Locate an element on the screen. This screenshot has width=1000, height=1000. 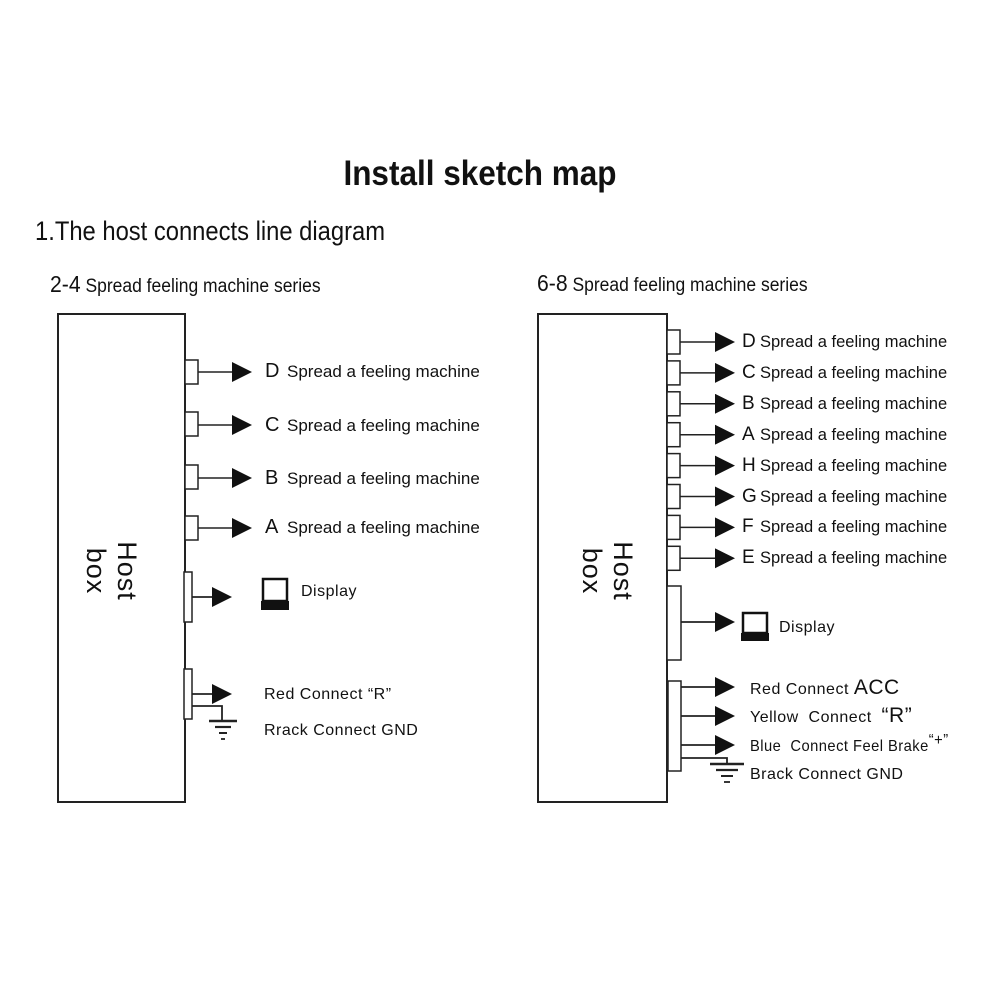
wire-text: Red Connect is located at coordinates (802, 689).